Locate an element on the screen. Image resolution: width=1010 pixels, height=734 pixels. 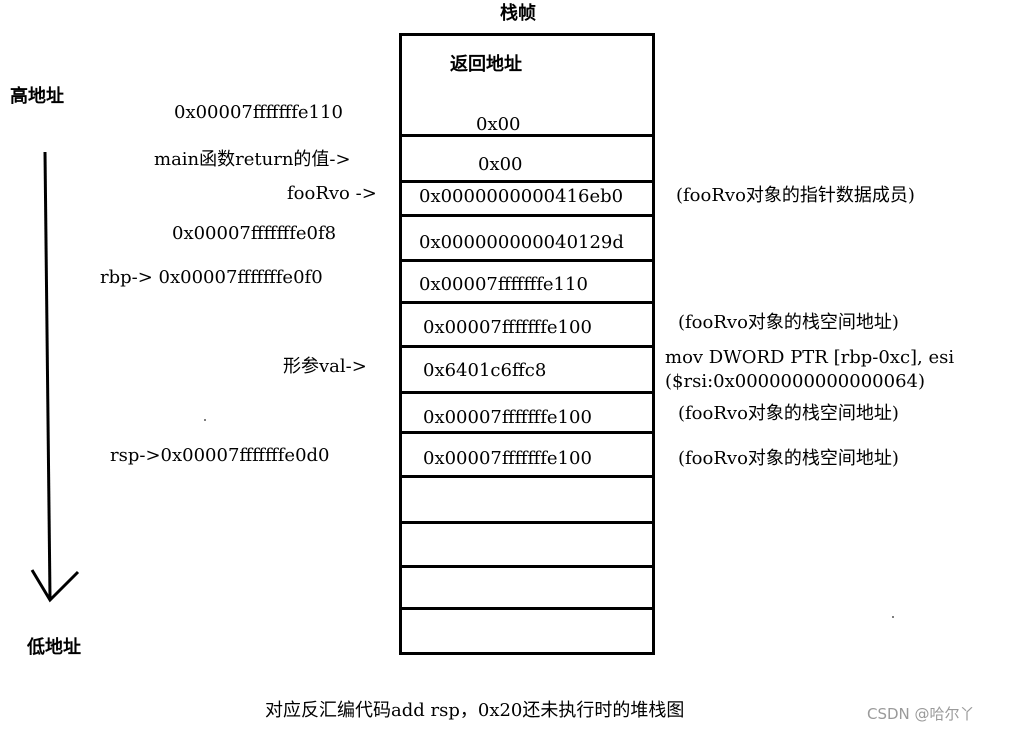
watermark: CSDN @哈尔丫 is located at coordinates (921, 714).